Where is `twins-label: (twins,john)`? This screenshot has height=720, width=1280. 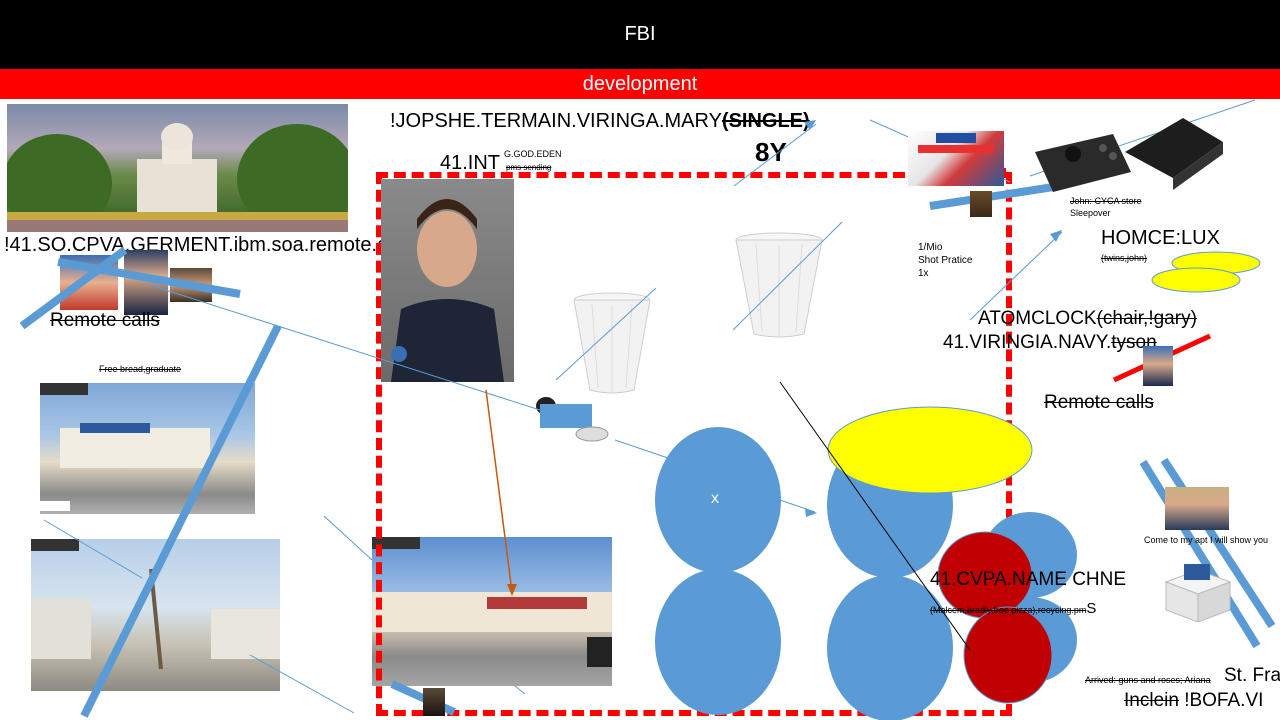
twins-label: (twins,john) is located at coordinates (1124, 258).